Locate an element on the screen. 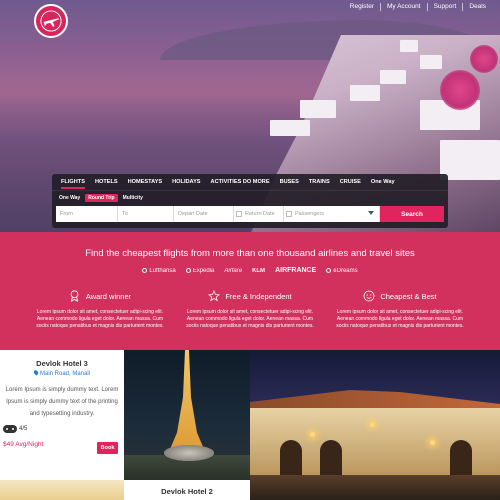  tab-cruise: CRUISE is located at coordinates (350, 182).